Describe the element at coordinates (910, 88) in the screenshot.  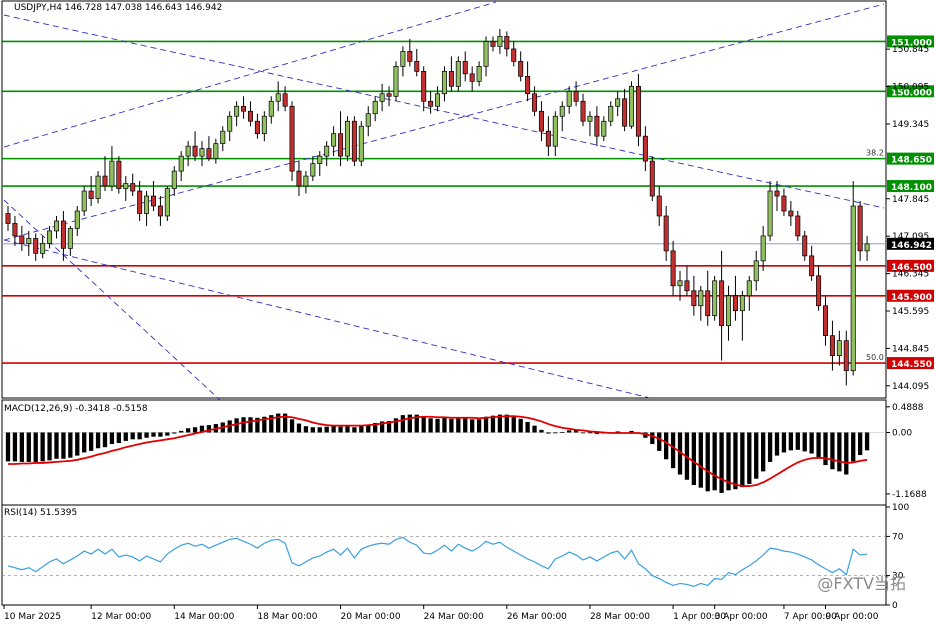
I see `price-tick-label: 150.095` at that location.